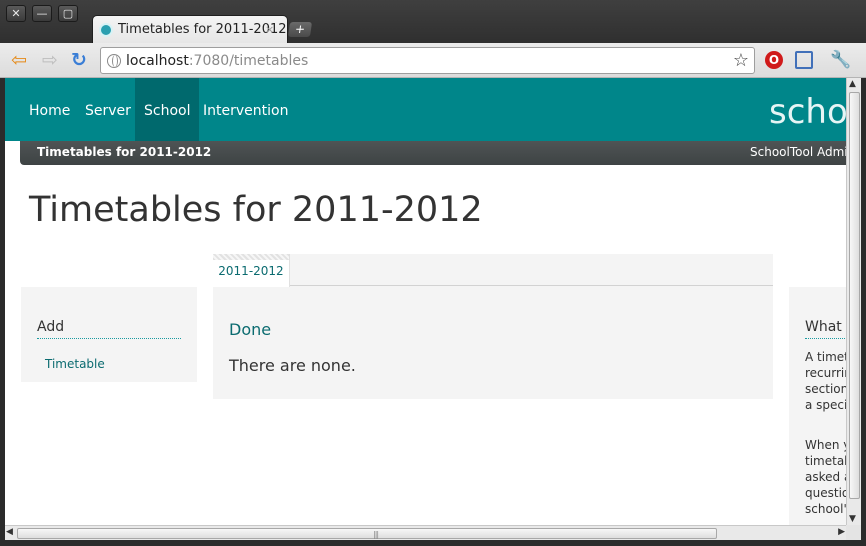 The height and width of the screenshot is (546, 866). What do you see at coordinates (109, 329) in the screenshot?
I see `add-heading: Add` at bounding box center [109, 329].